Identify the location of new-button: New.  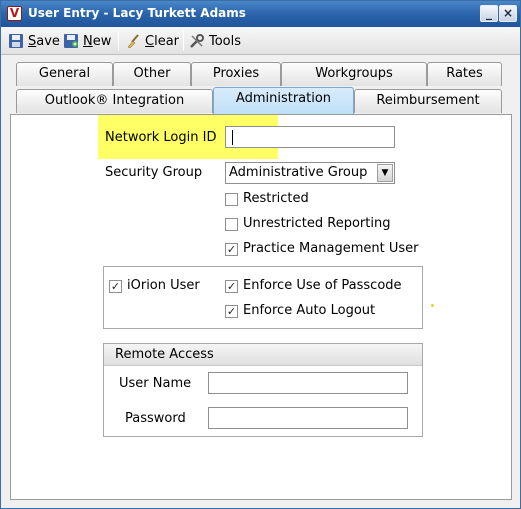
(87, 41).